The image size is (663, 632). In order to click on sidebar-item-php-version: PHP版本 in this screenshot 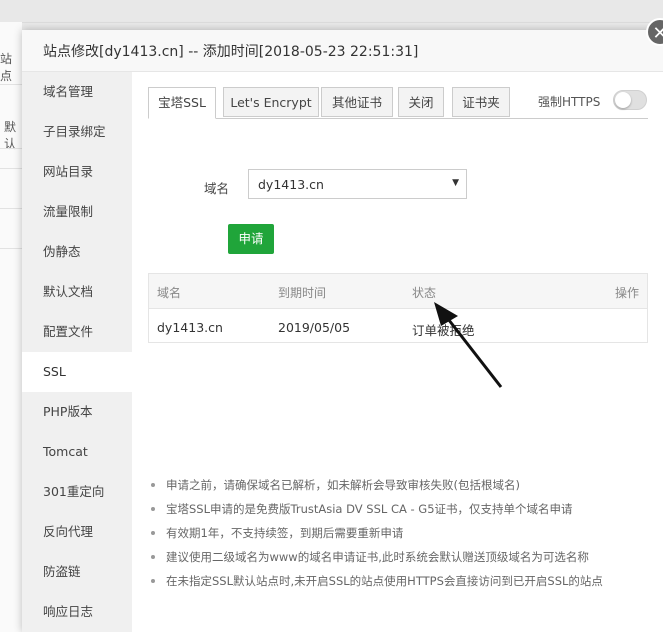, I will do `click(77, 412)`.